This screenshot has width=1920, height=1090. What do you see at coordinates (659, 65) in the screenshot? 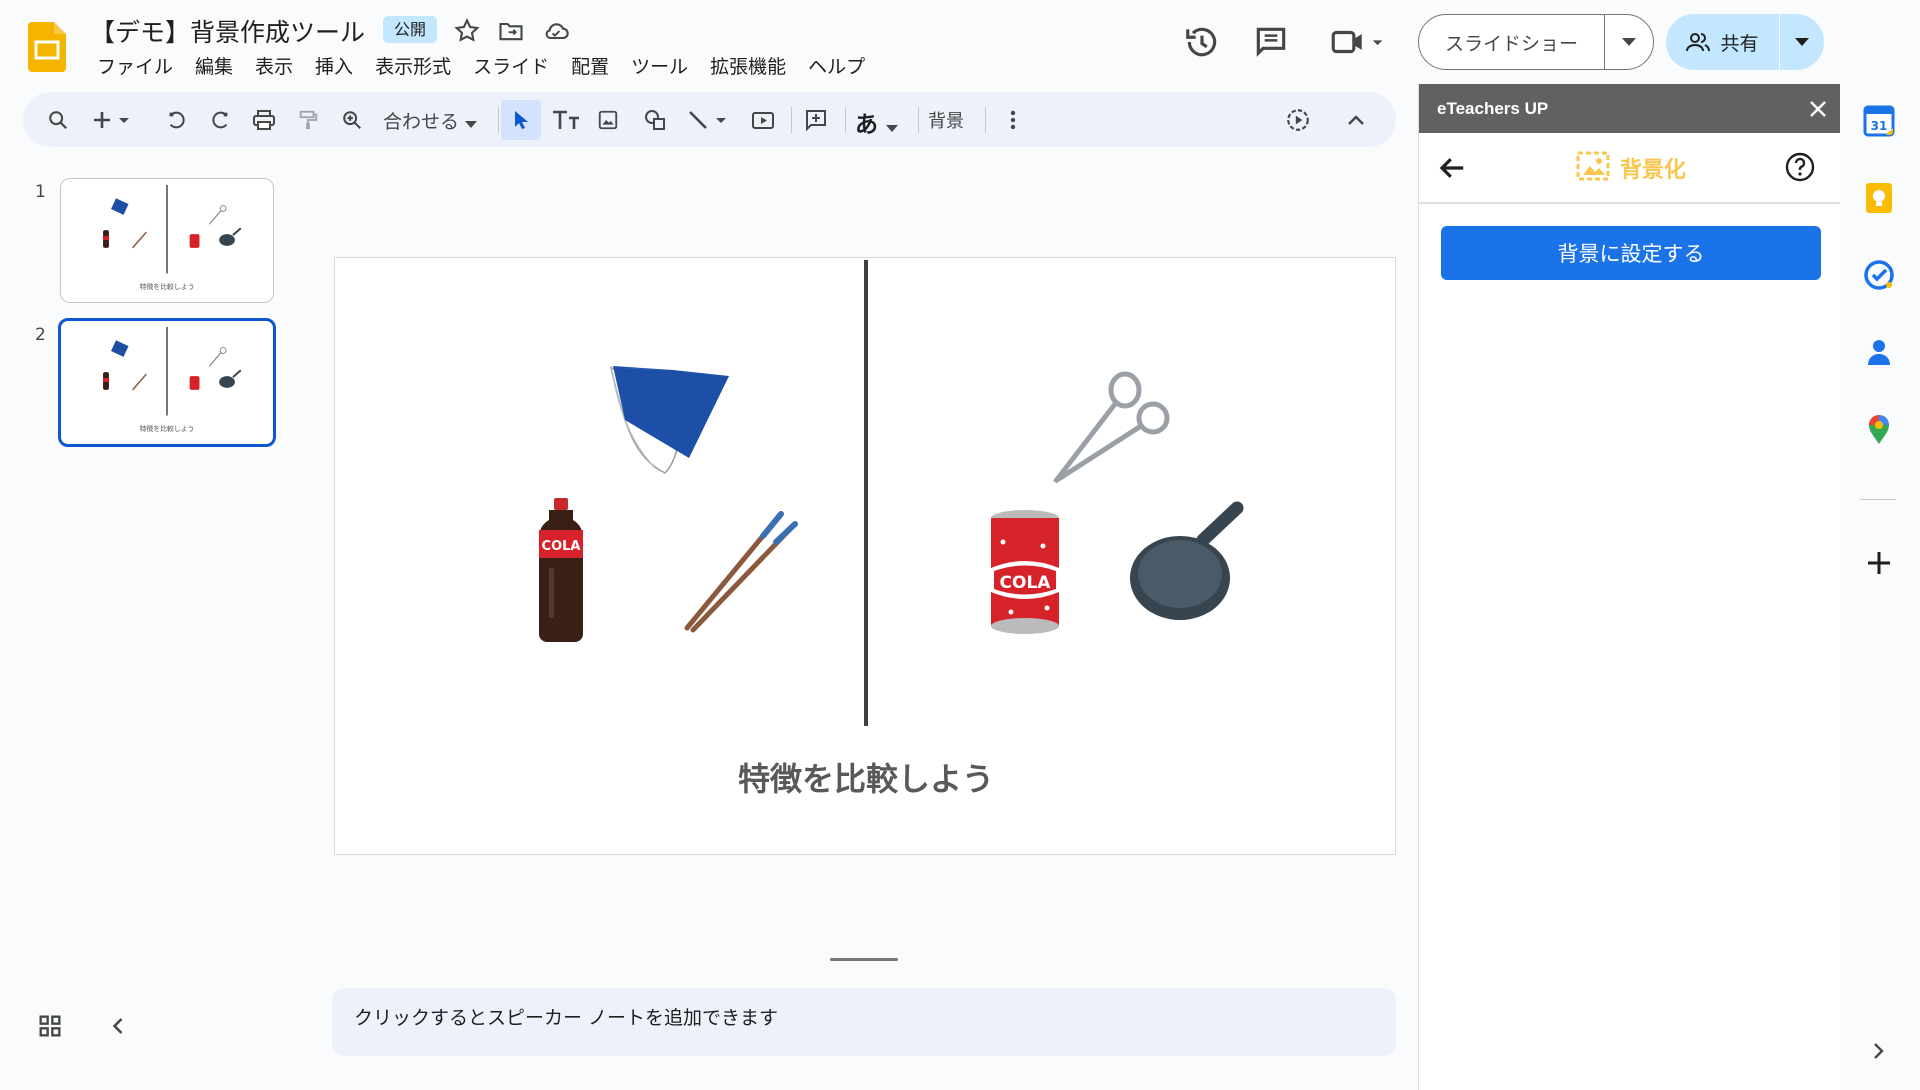
I see `menu-tools: ツール` at bounding box center [659, 65].